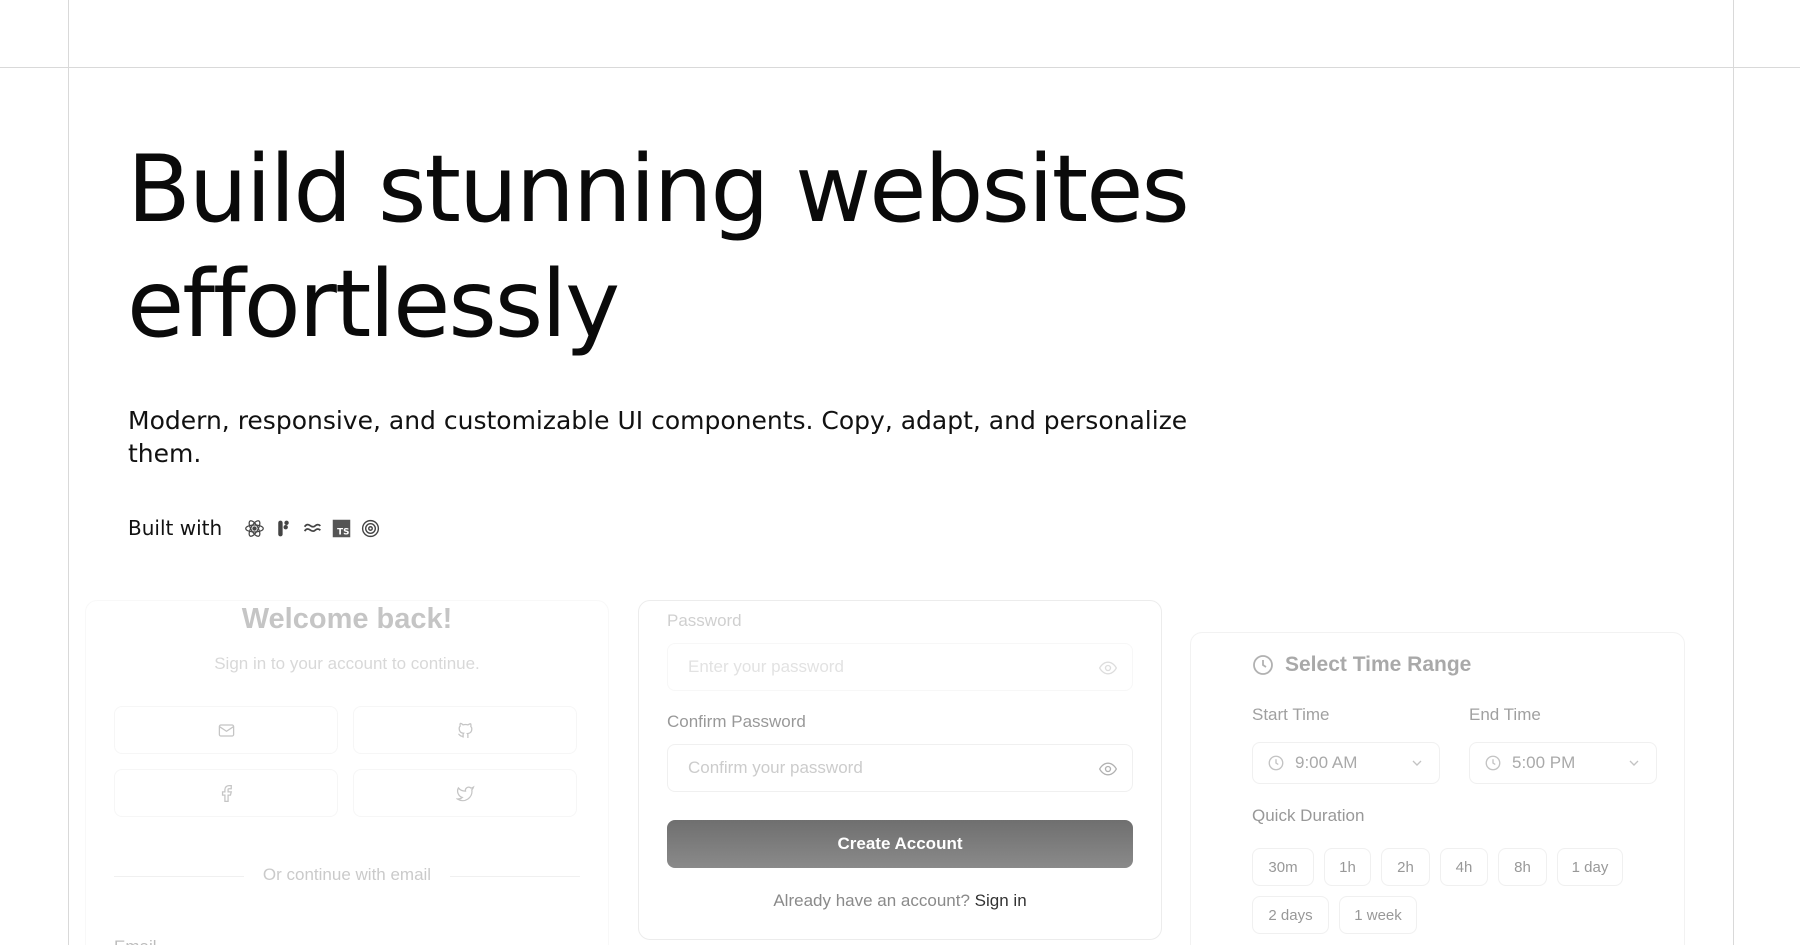  I want to click on duration-chip: 8h, so click(1522, 867).